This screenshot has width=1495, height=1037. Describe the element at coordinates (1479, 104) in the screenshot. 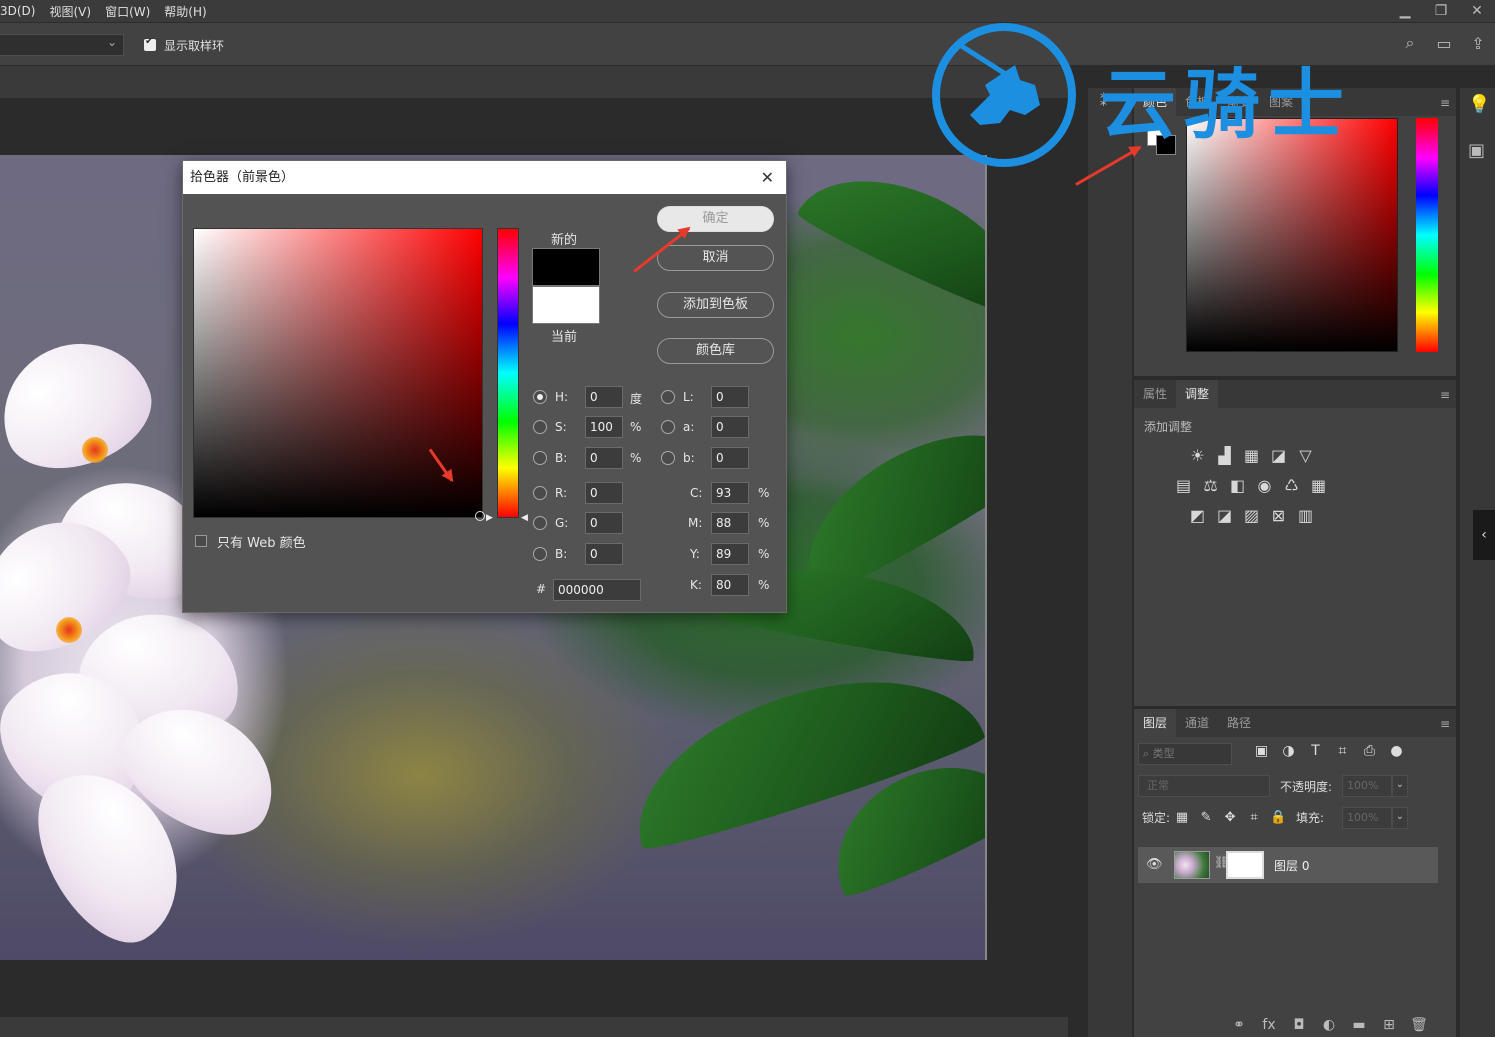

I see `learn-bulb-icon: 💡` at that location.